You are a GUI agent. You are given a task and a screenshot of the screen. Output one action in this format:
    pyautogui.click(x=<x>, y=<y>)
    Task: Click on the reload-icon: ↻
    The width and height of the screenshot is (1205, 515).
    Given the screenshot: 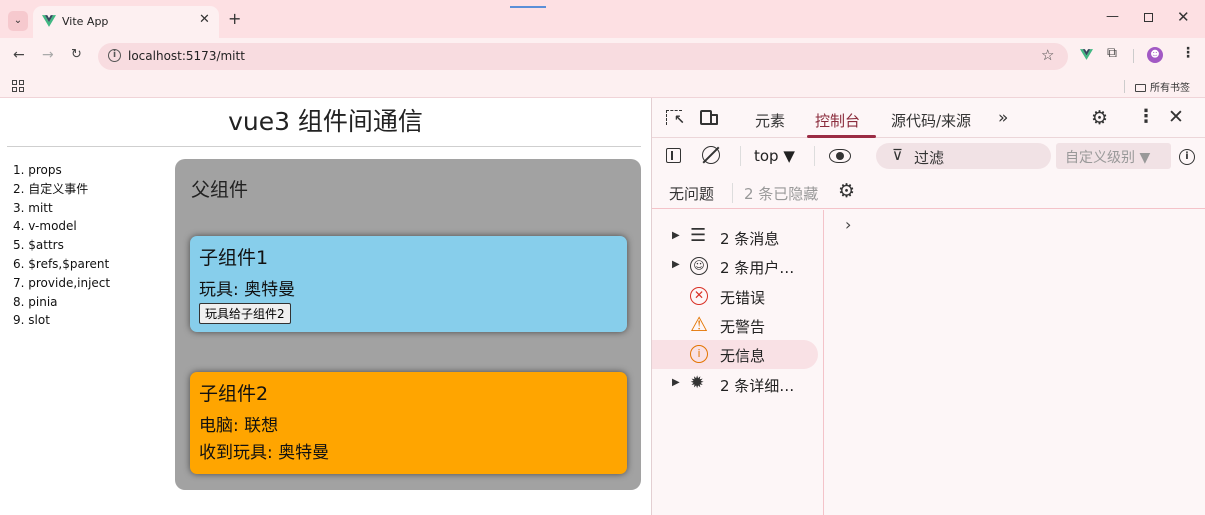 What is the action you would take?
    pyautogui.click(x=76, y=55)
    